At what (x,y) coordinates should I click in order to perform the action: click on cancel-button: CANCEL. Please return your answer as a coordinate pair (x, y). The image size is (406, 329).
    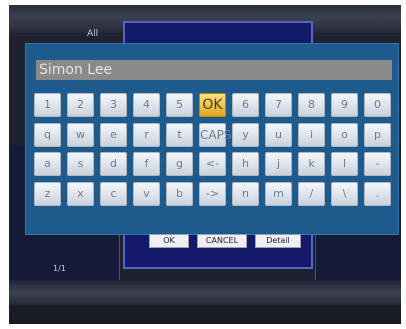
    Looking at the image, I should click on (222, 241).